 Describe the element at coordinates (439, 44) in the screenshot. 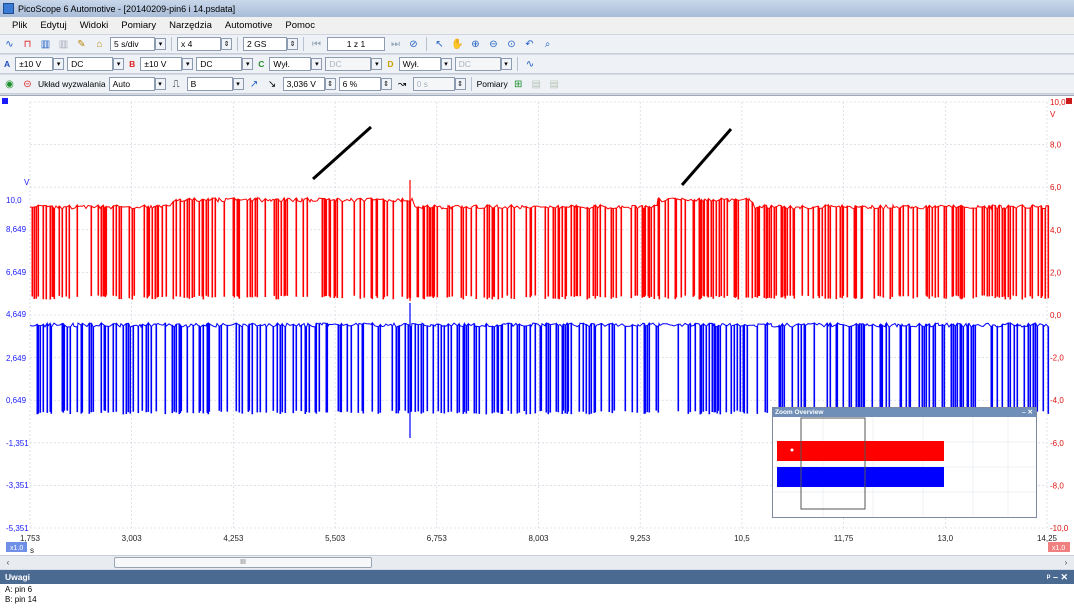

I see `pointer-icon: ↖` at that location.